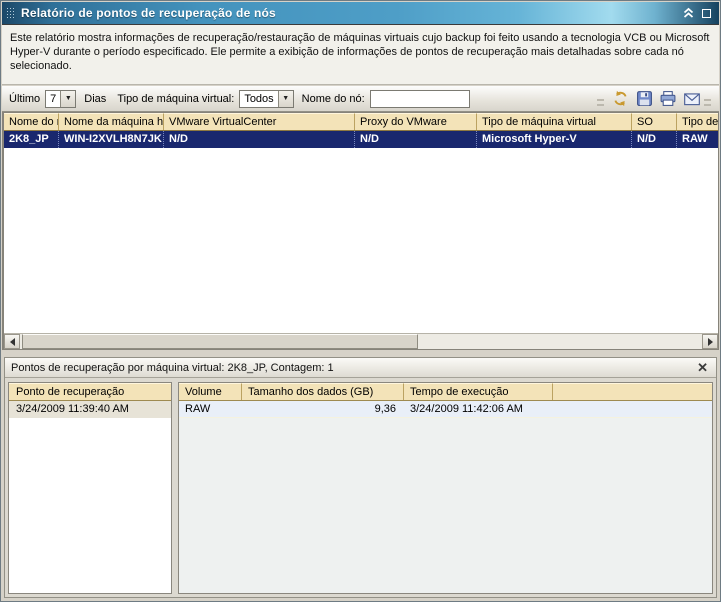  I want to click on header-cell: VMware VirtualCenter, so click(259, 121).